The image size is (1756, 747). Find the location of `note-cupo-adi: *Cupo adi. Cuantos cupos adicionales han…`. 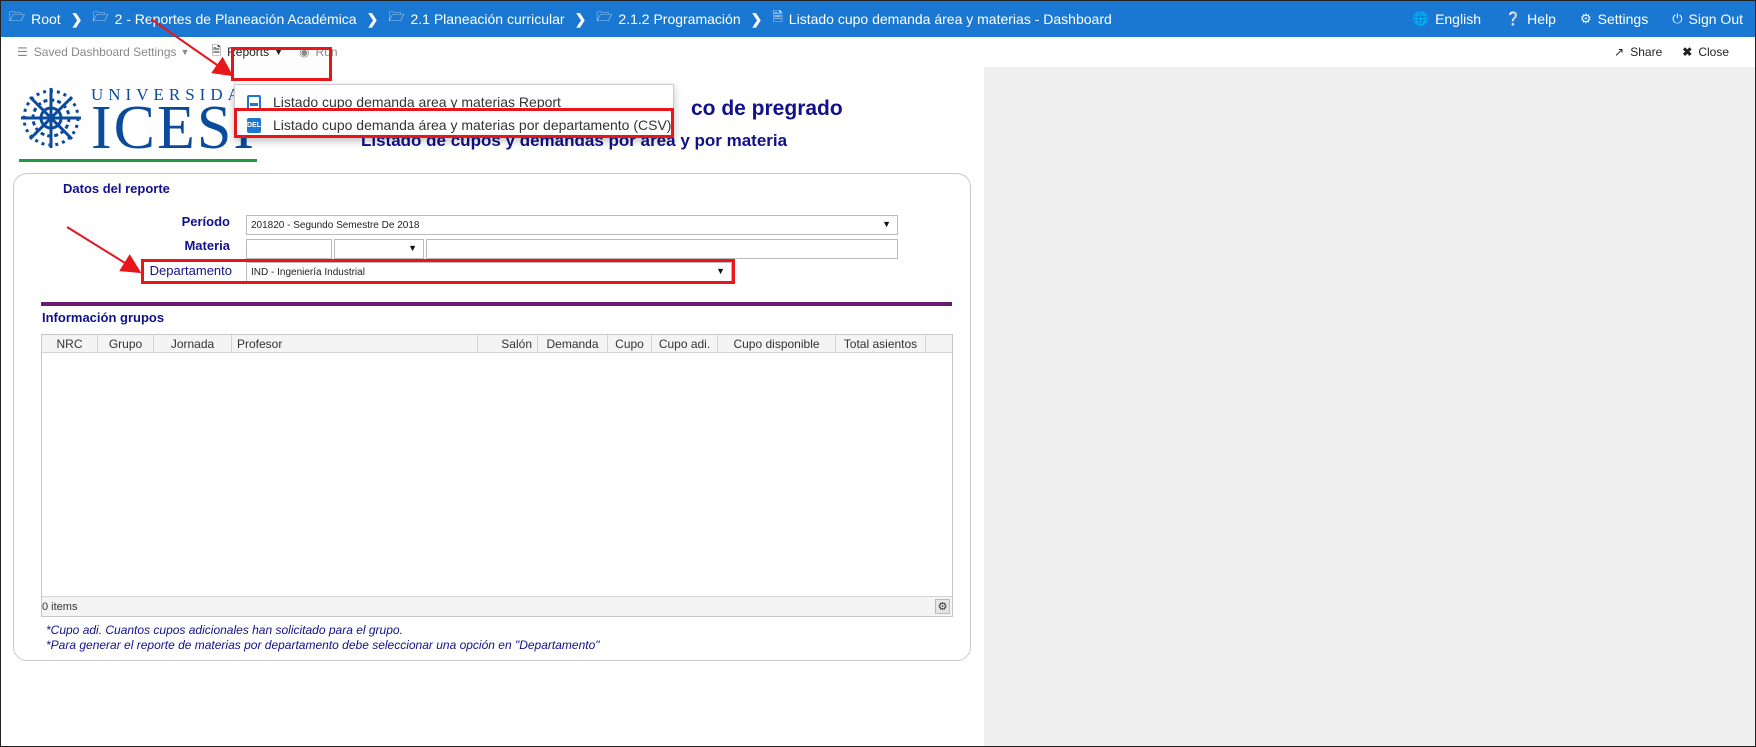

note-cupo-adi: *Cupo adi. Cuantos cupos adicionales han… is located at coordinates (224, 630).